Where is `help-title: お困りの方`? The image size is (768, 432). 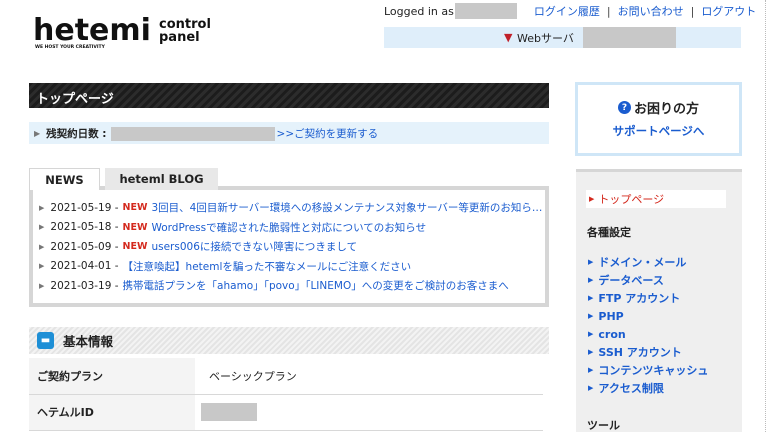 help-title: お困りの方 is located at coordinates (666, 109).